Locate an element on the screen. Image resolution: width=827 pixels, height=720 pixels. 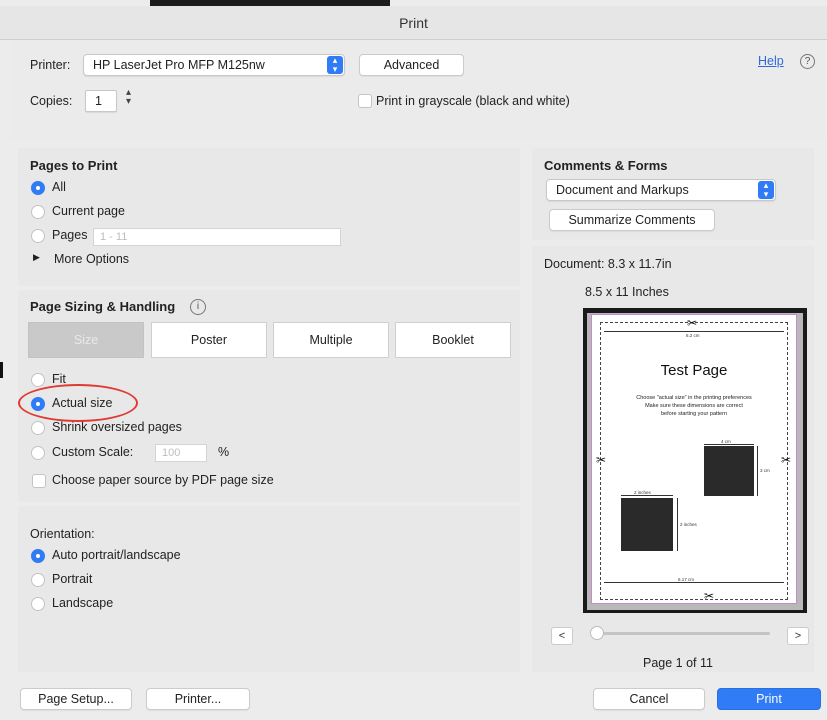
comments-forms-value: Document and Markups is located at coordinates (622, 190).